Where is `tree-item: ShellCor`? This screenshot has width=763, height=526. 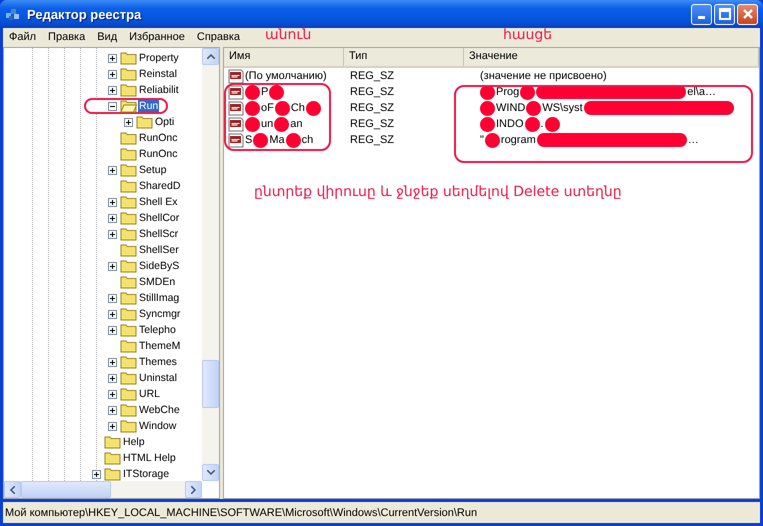
tree-item: ShellCor is located at coordinates (159, 218).